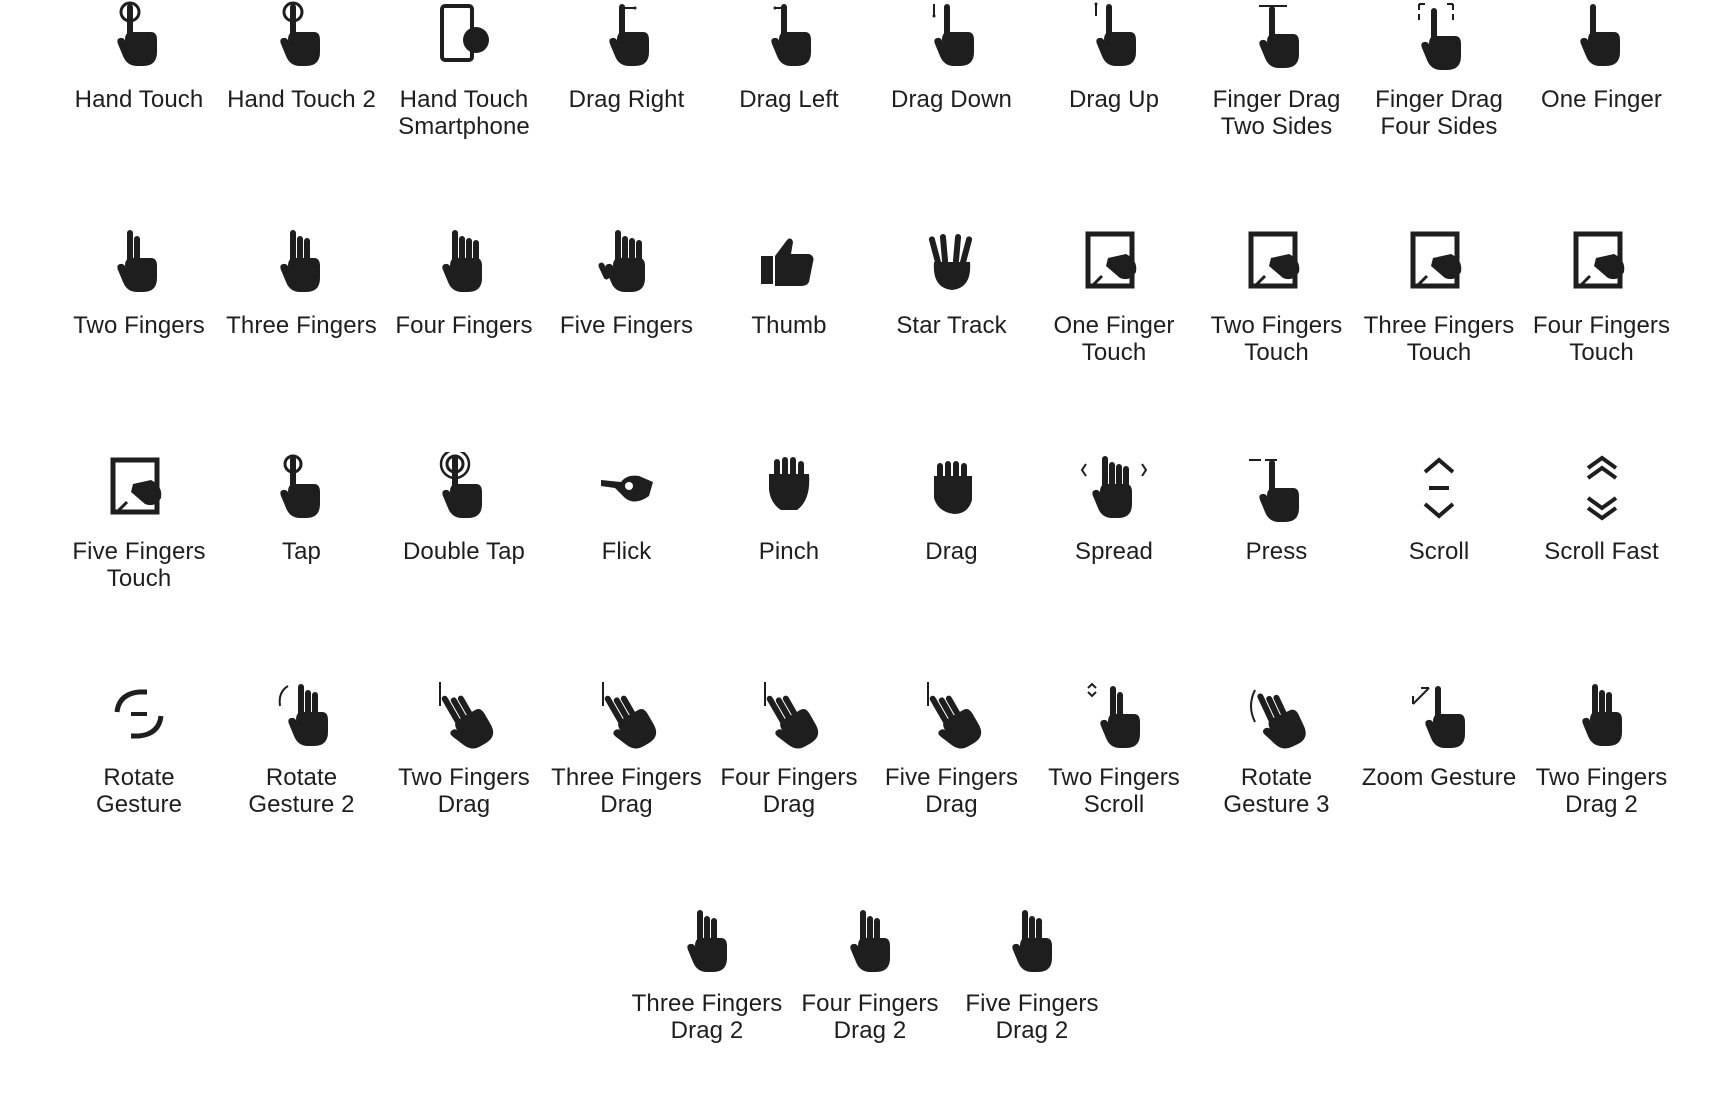  What do you see at coordinates (789, 488) in the screenshot?
I see `pinch-icon` at bounding box center [789, 488].